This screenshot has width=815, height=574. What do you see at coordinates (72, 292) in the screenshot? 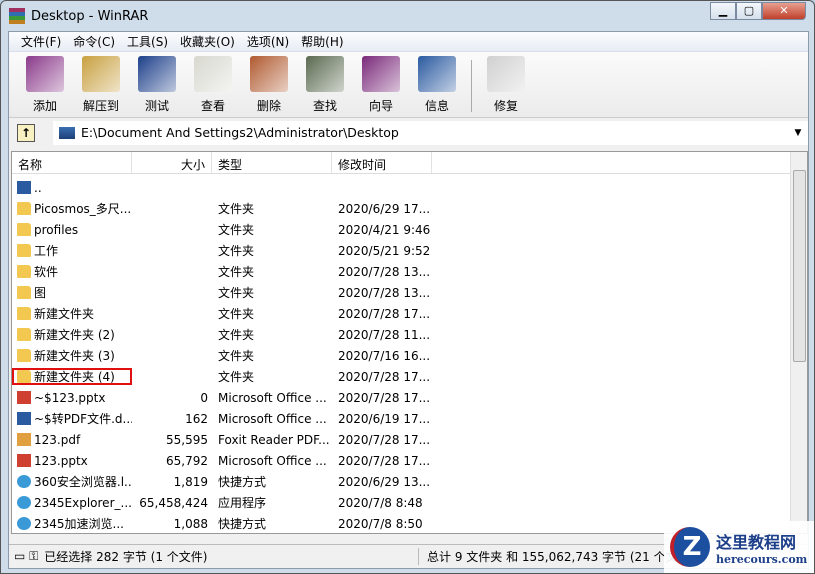
I see `file-name-cell: 图` at bounding box center [72, 292].